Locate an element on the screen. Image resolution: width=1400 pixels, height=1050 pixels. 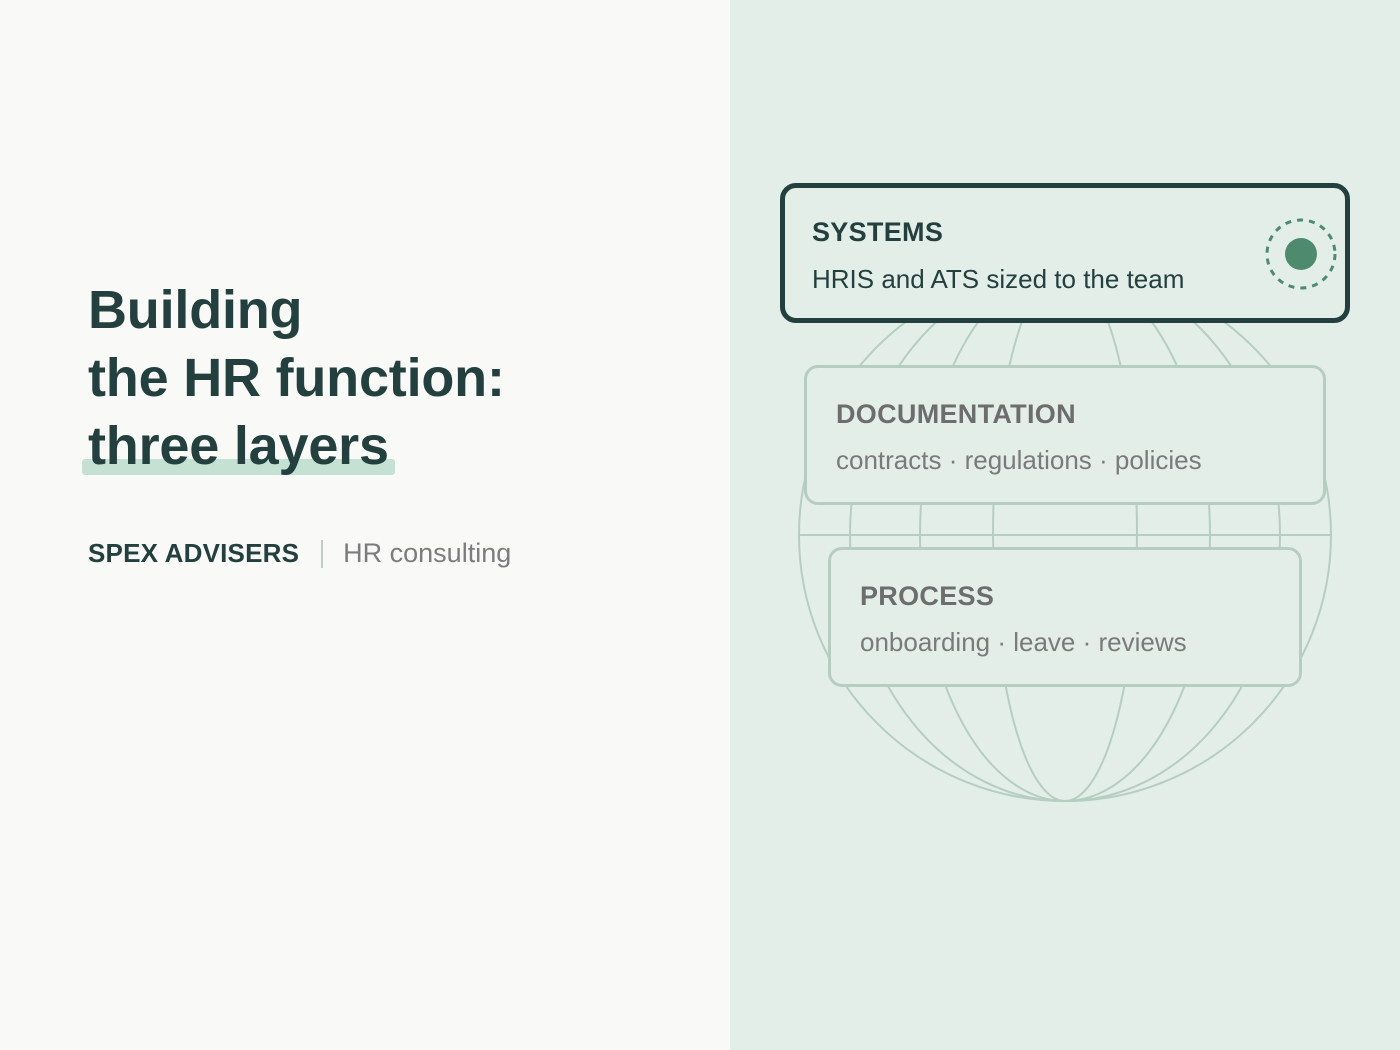
title-line-2: the HR function: is located at coordinates (296, 378).